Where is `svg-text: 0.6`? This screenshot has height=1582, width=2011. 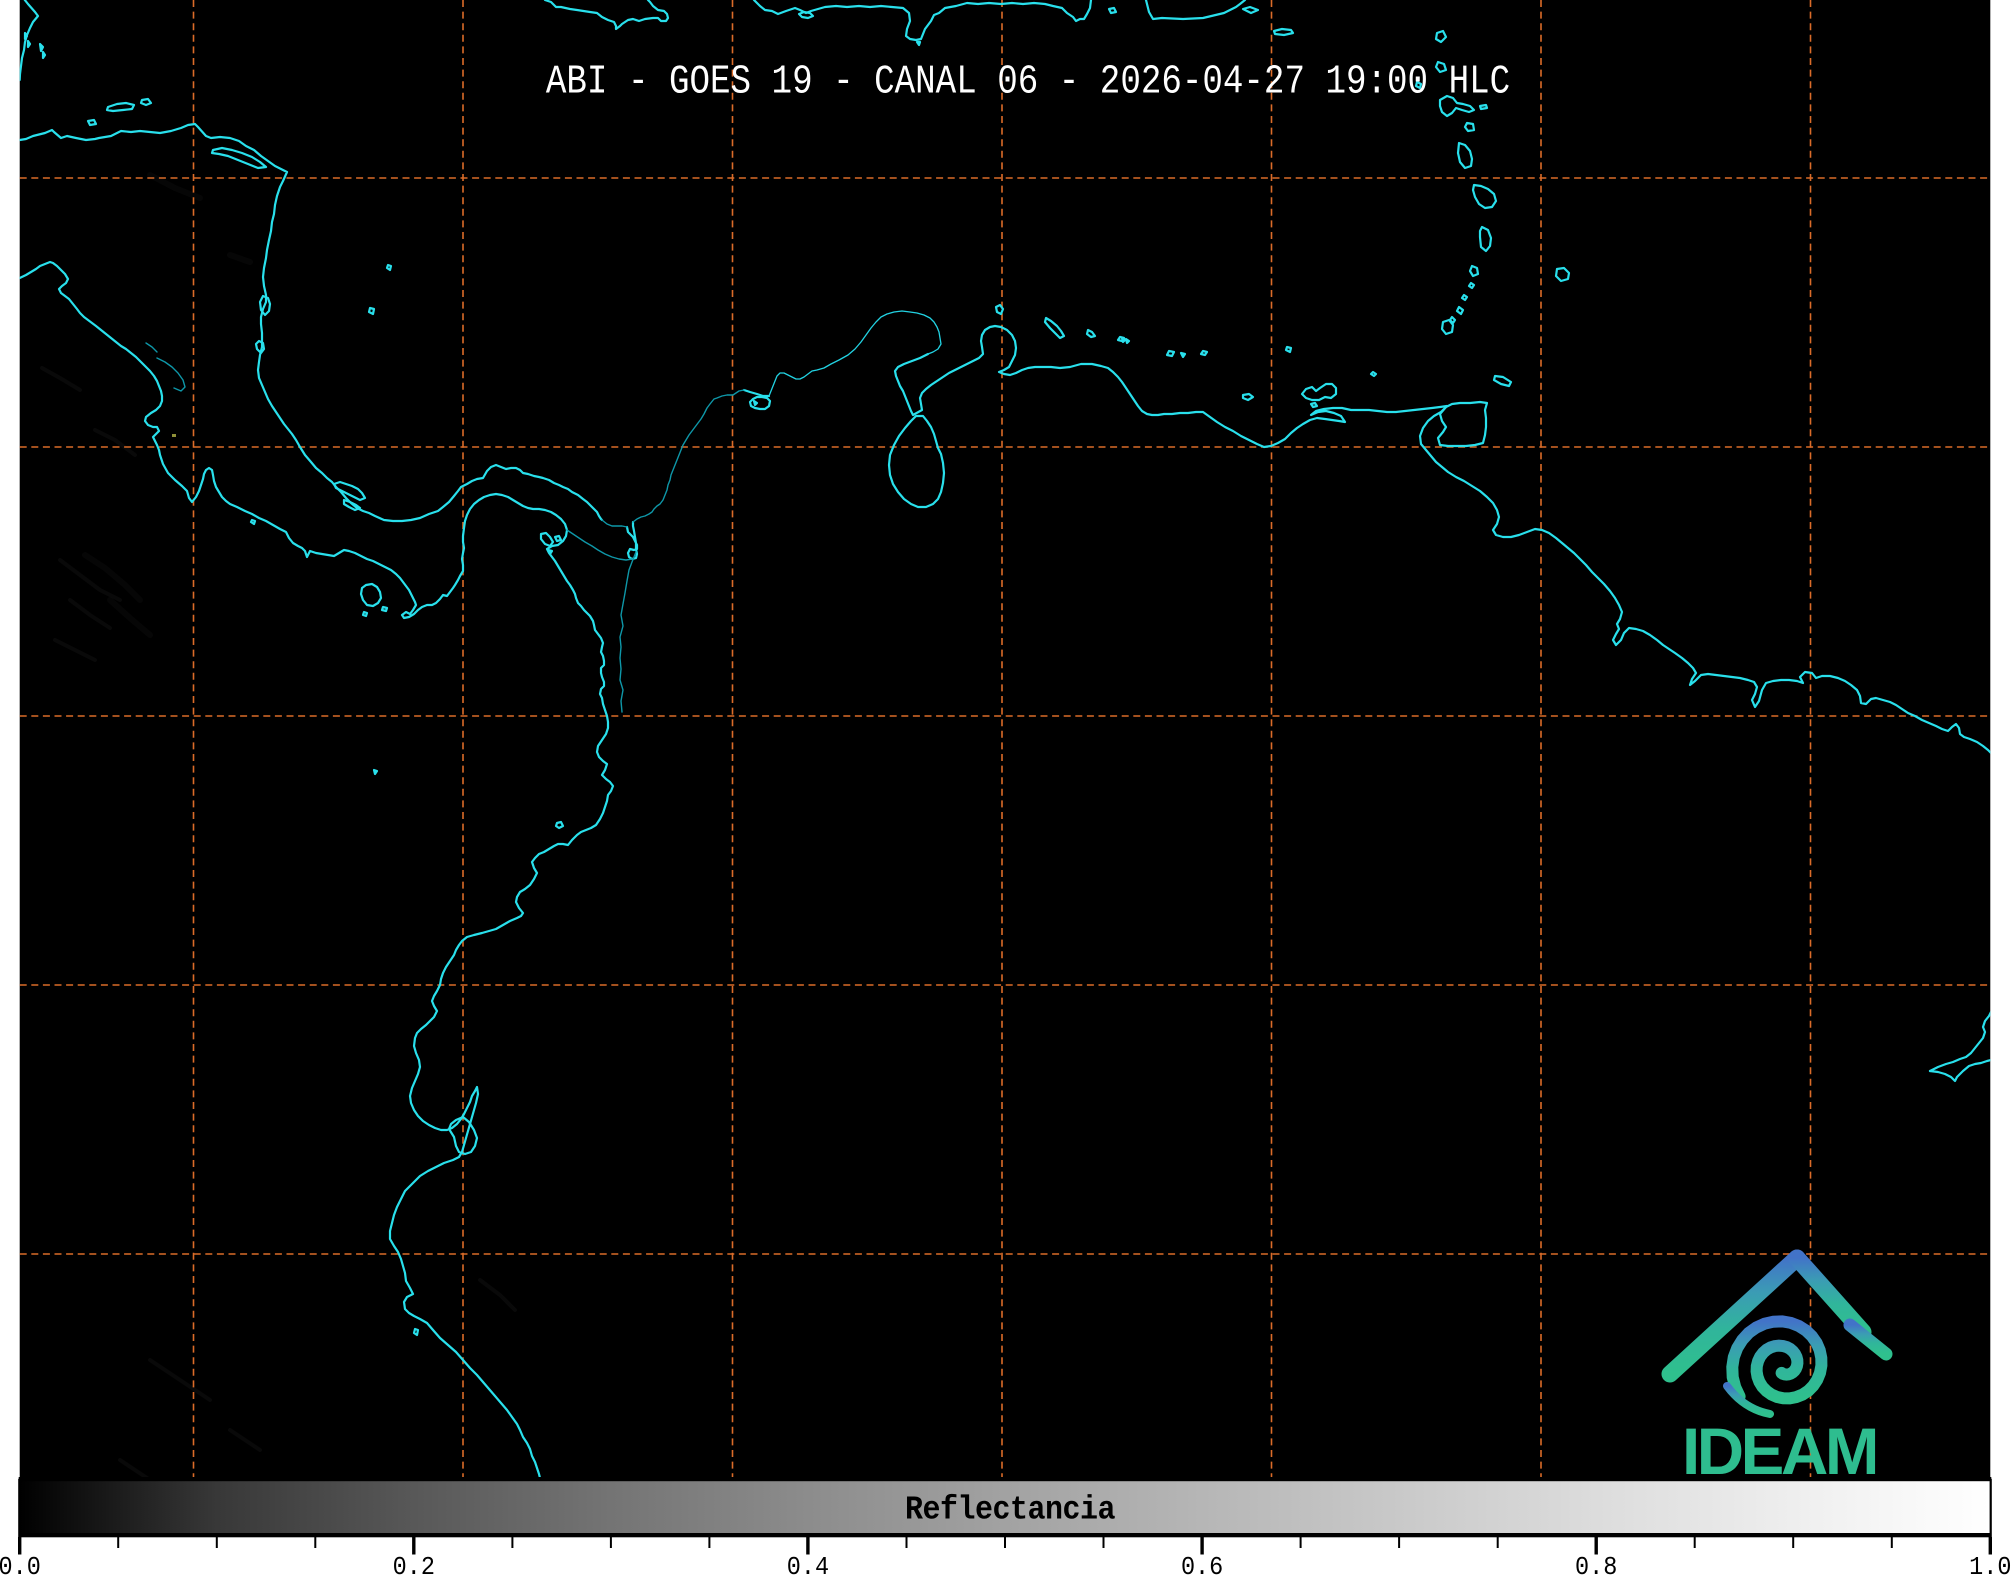 svg-text: 0.6 is located at coordinates (1202, 1565).